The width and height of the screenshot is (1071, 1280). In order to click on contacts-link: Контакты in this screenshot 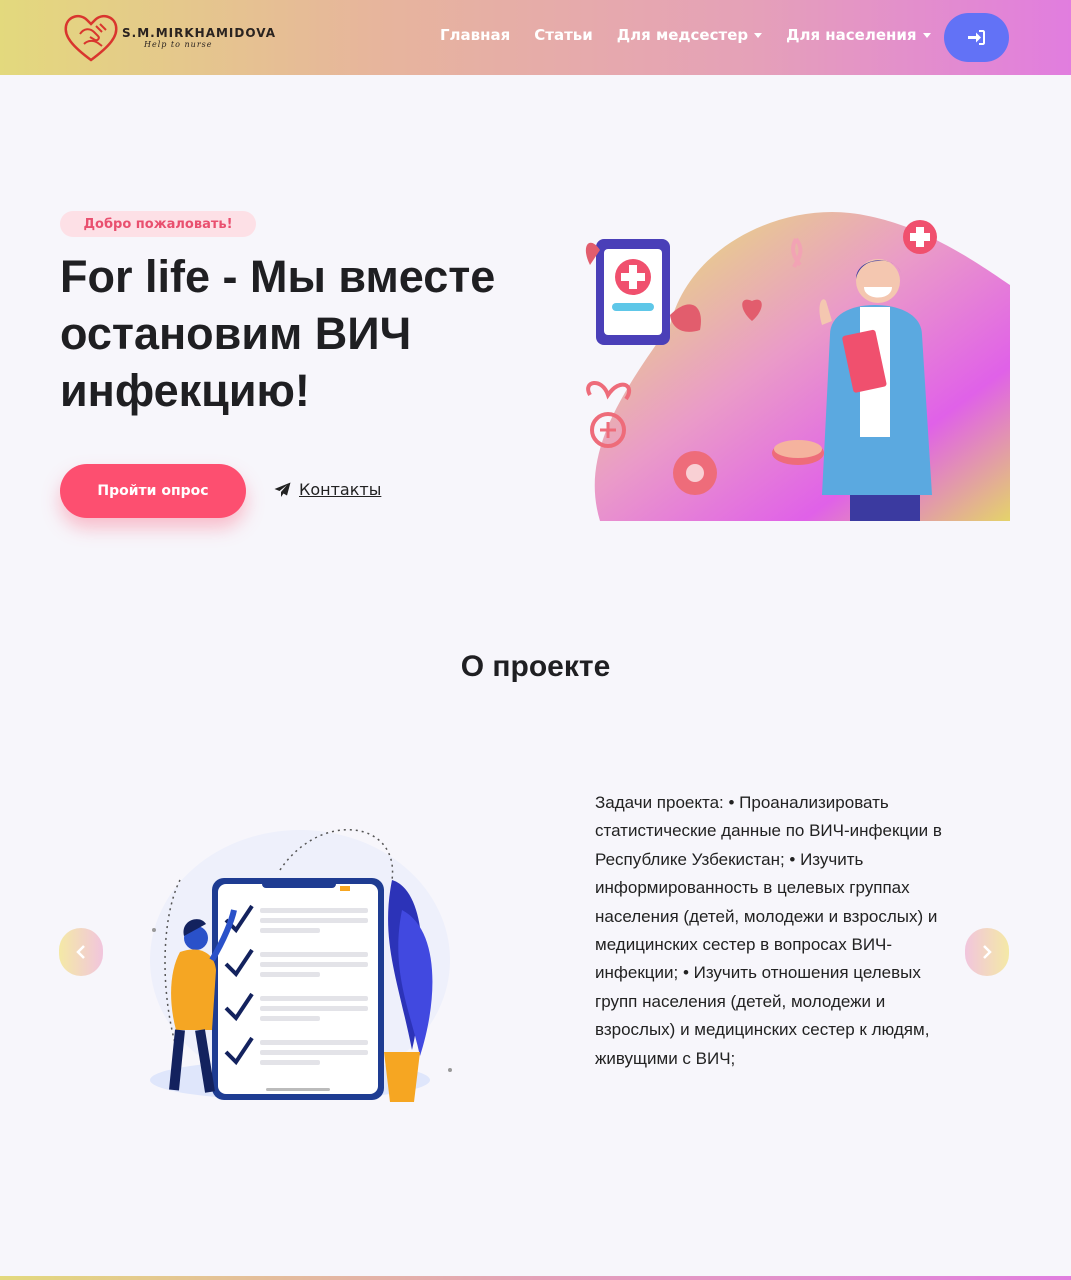, I will do `click(327, 489)`.